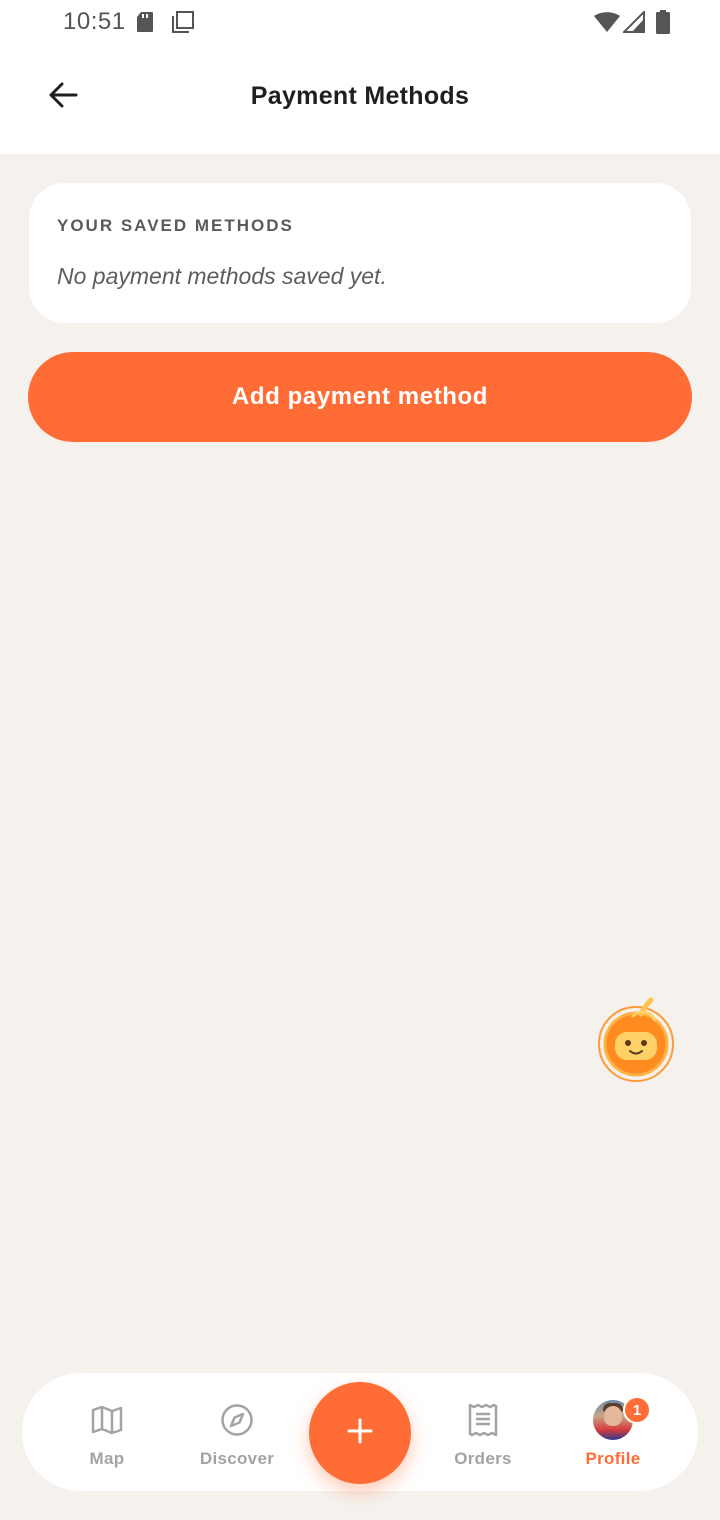 This screenshot has height=1520, width=720. Describe the element at coordinates (94, 21) in the screenshot. I see `status-time: 10:51` at that location.